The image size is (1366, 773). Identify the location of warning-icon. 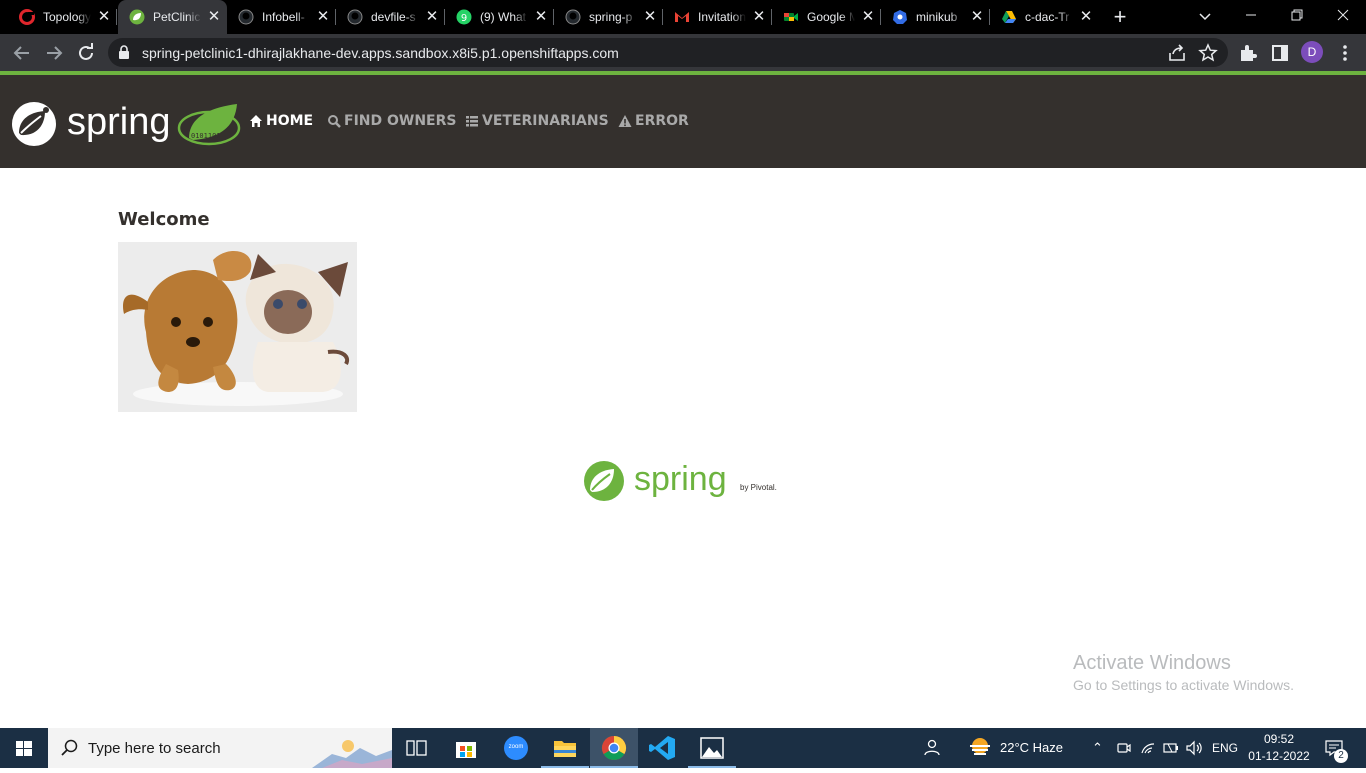
(625, 121).